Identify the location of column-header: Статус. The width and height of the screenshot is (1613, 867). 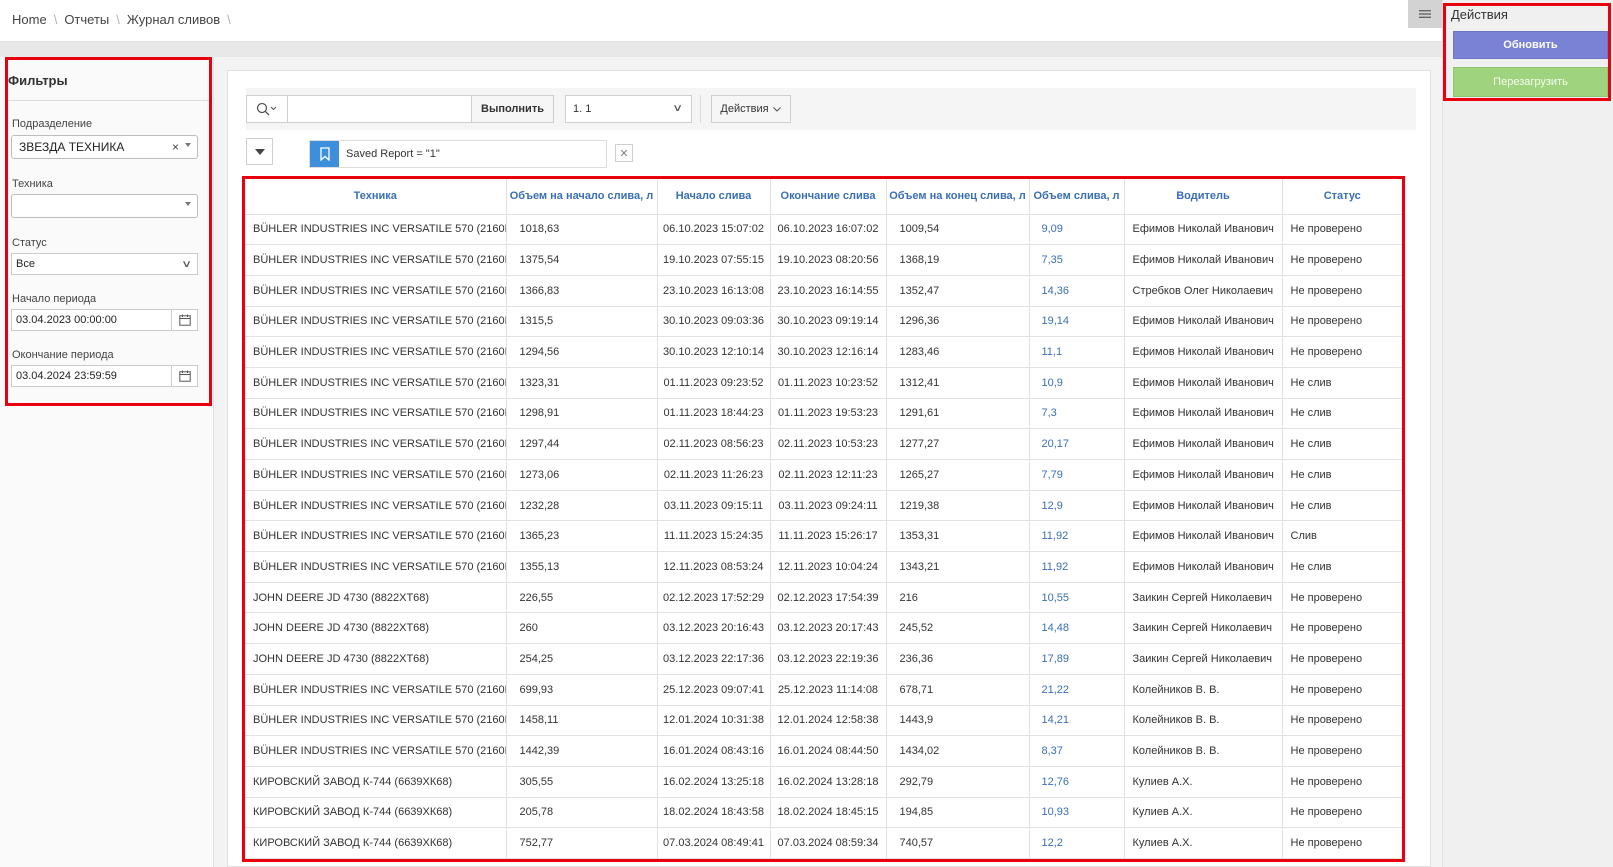
(1342, 197).